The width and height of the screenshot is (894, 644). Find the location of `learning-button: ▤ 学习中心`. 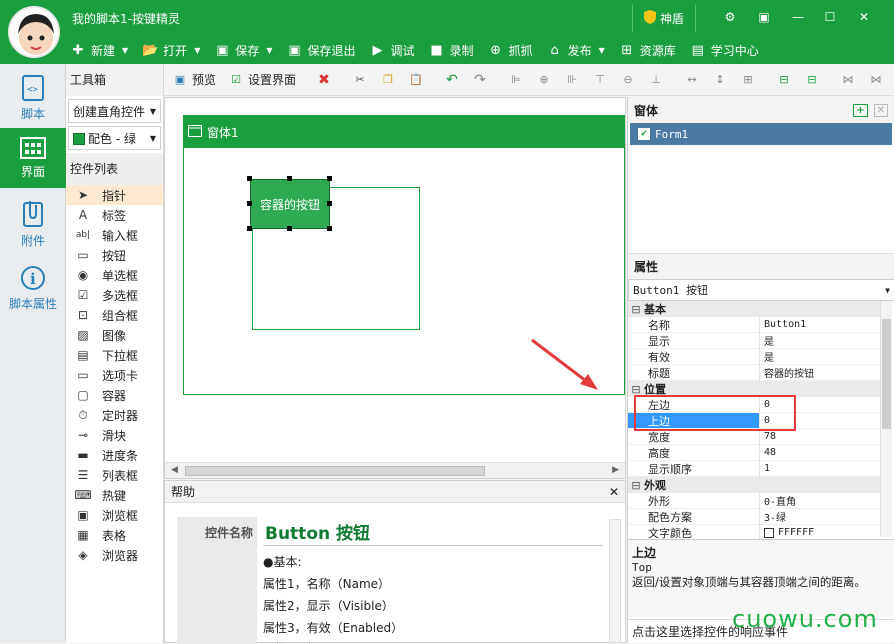

learning-button: ▤ 学习中心 is located at coordinates (724, 50).